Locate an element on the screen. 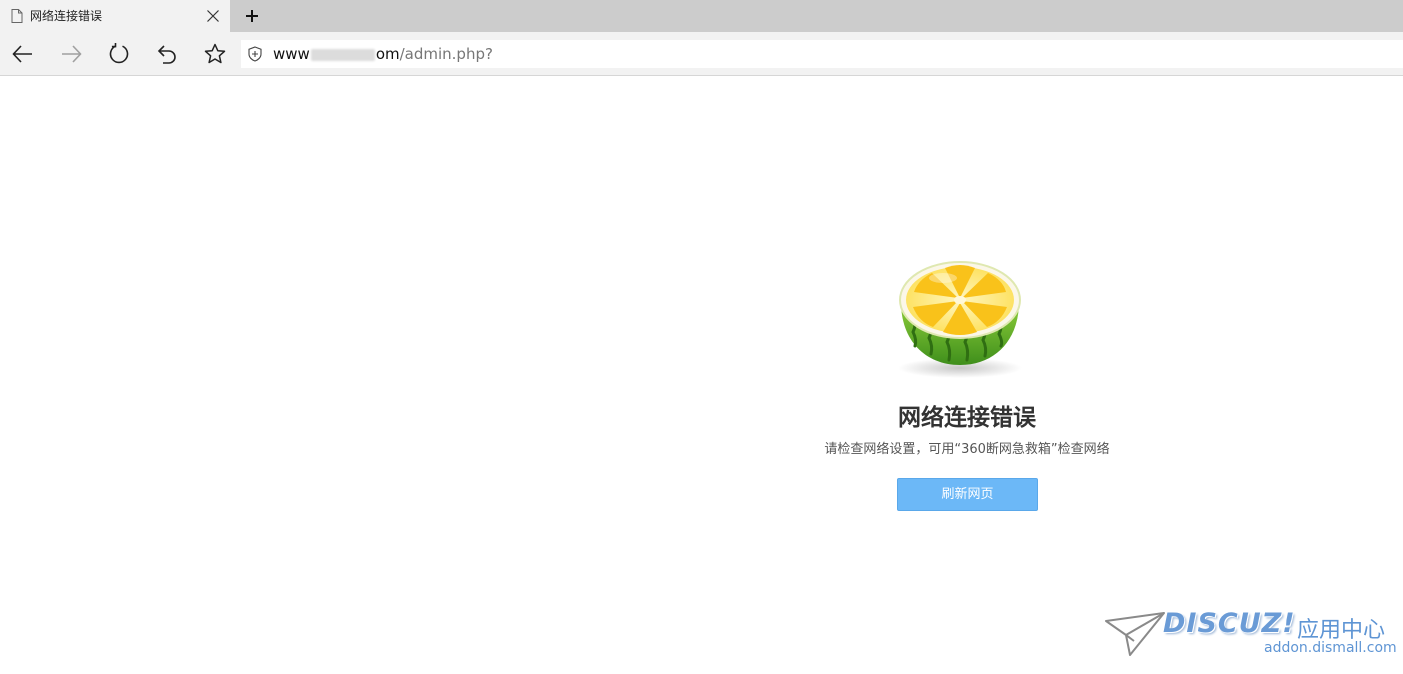  browser-toolbar: www om/admin.php? is located at coordinates (701, 54).